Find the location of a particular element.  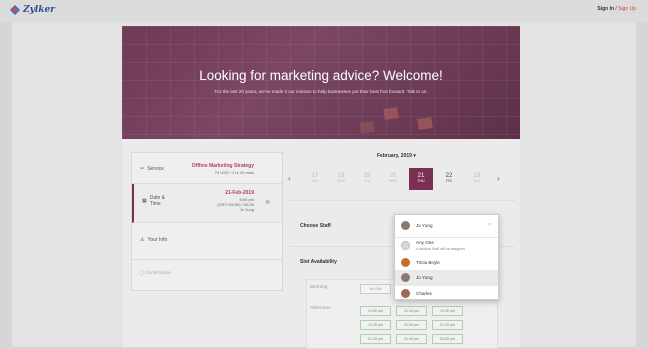

staff-option: Any One A random Staff will be assigned is located at coordinates (446, 246).